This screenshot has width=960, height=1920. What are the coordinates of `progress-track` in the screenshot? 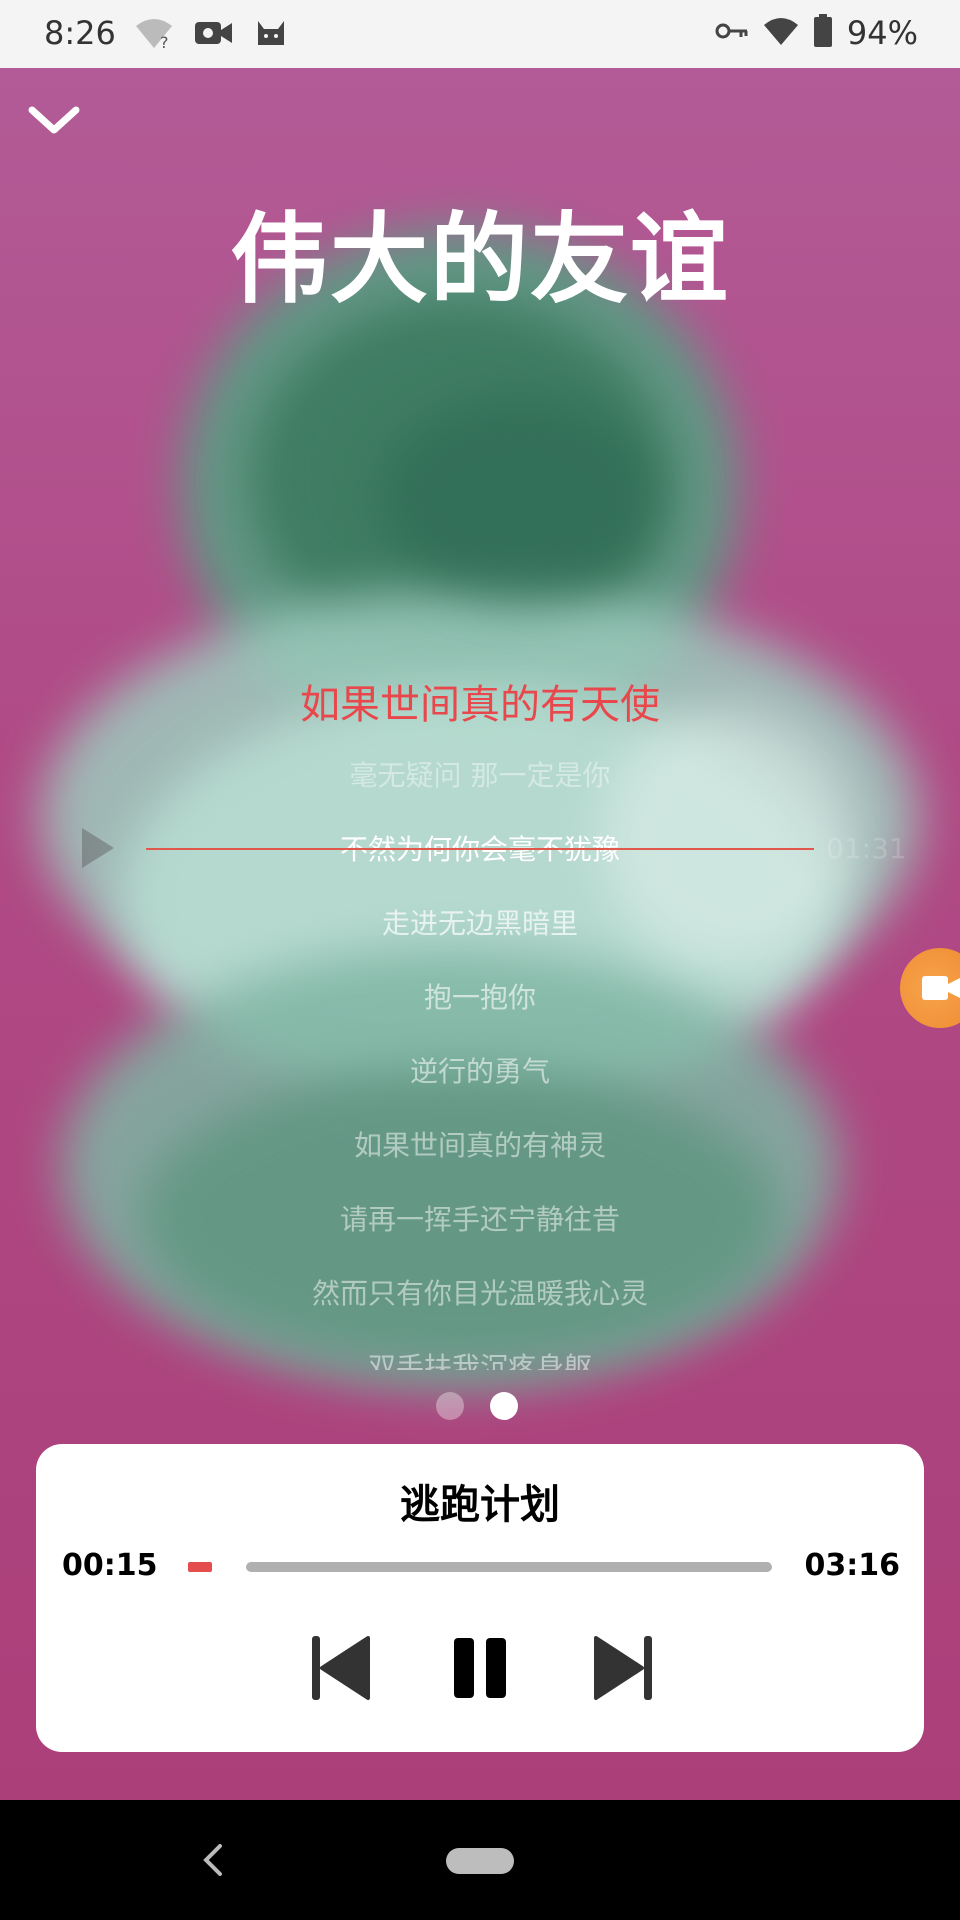 It's located at (509, 1567).